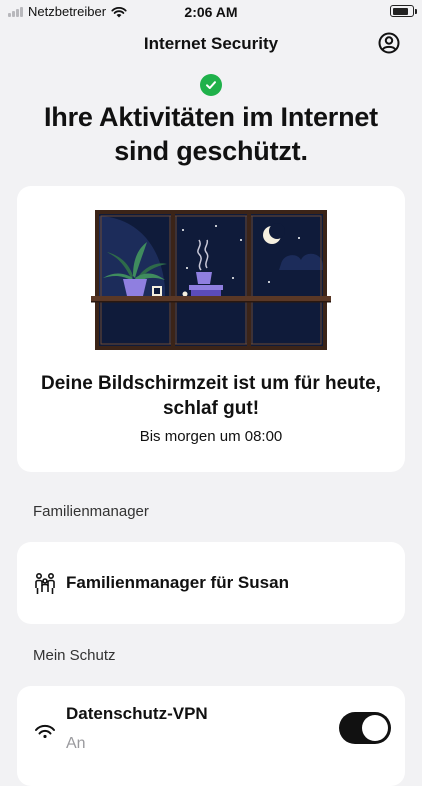  I want to click on section-label-family: Familienmanager, so click(91, 511).